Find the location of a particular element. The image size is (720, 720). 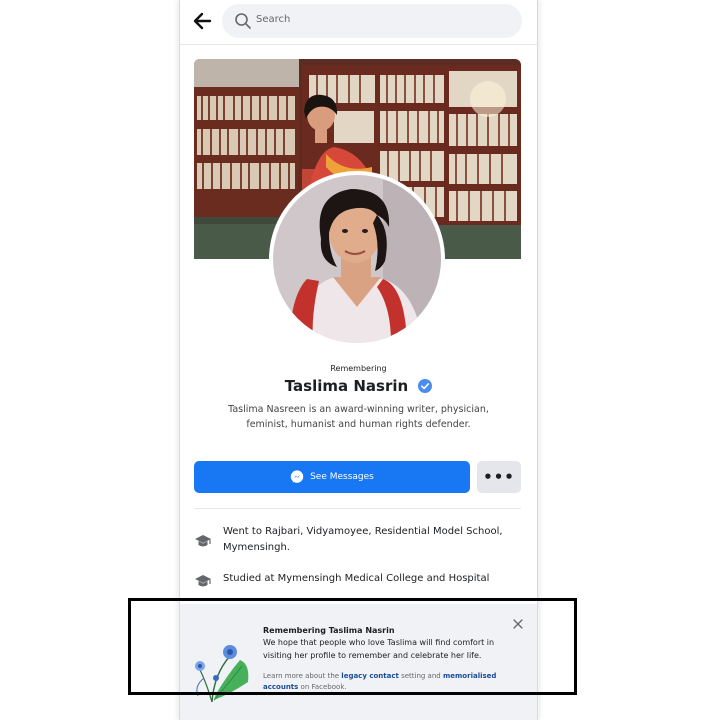

more-options-label: ••• is located at coordinates (499, 477).